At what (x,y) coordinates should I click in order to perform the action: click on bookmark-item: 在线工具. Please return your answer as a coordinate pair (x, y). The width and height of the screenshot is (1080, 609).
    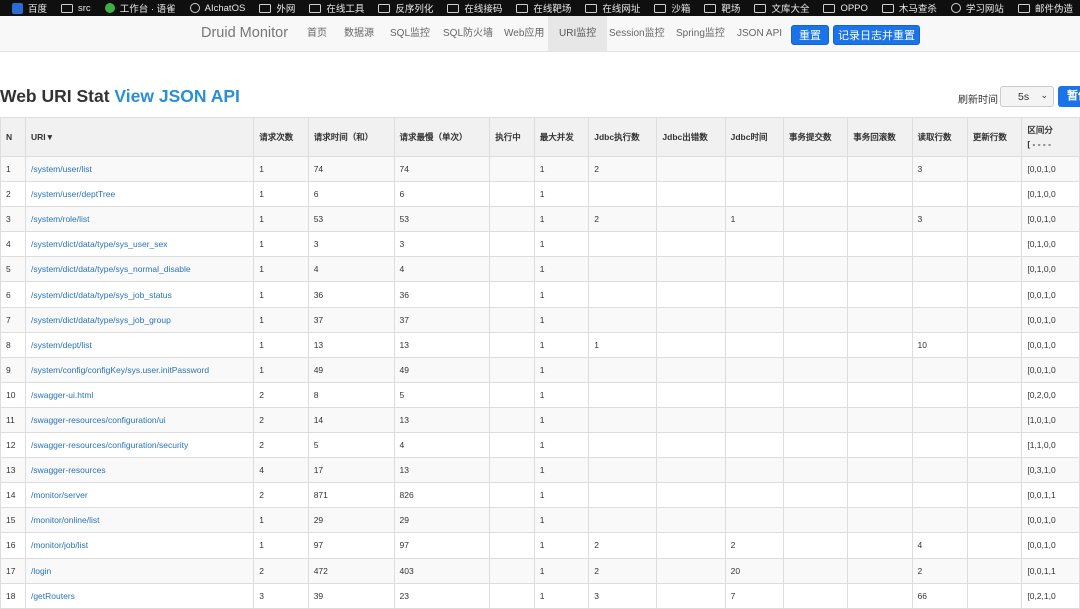
    Looking at the image, I should click on (336, 8).